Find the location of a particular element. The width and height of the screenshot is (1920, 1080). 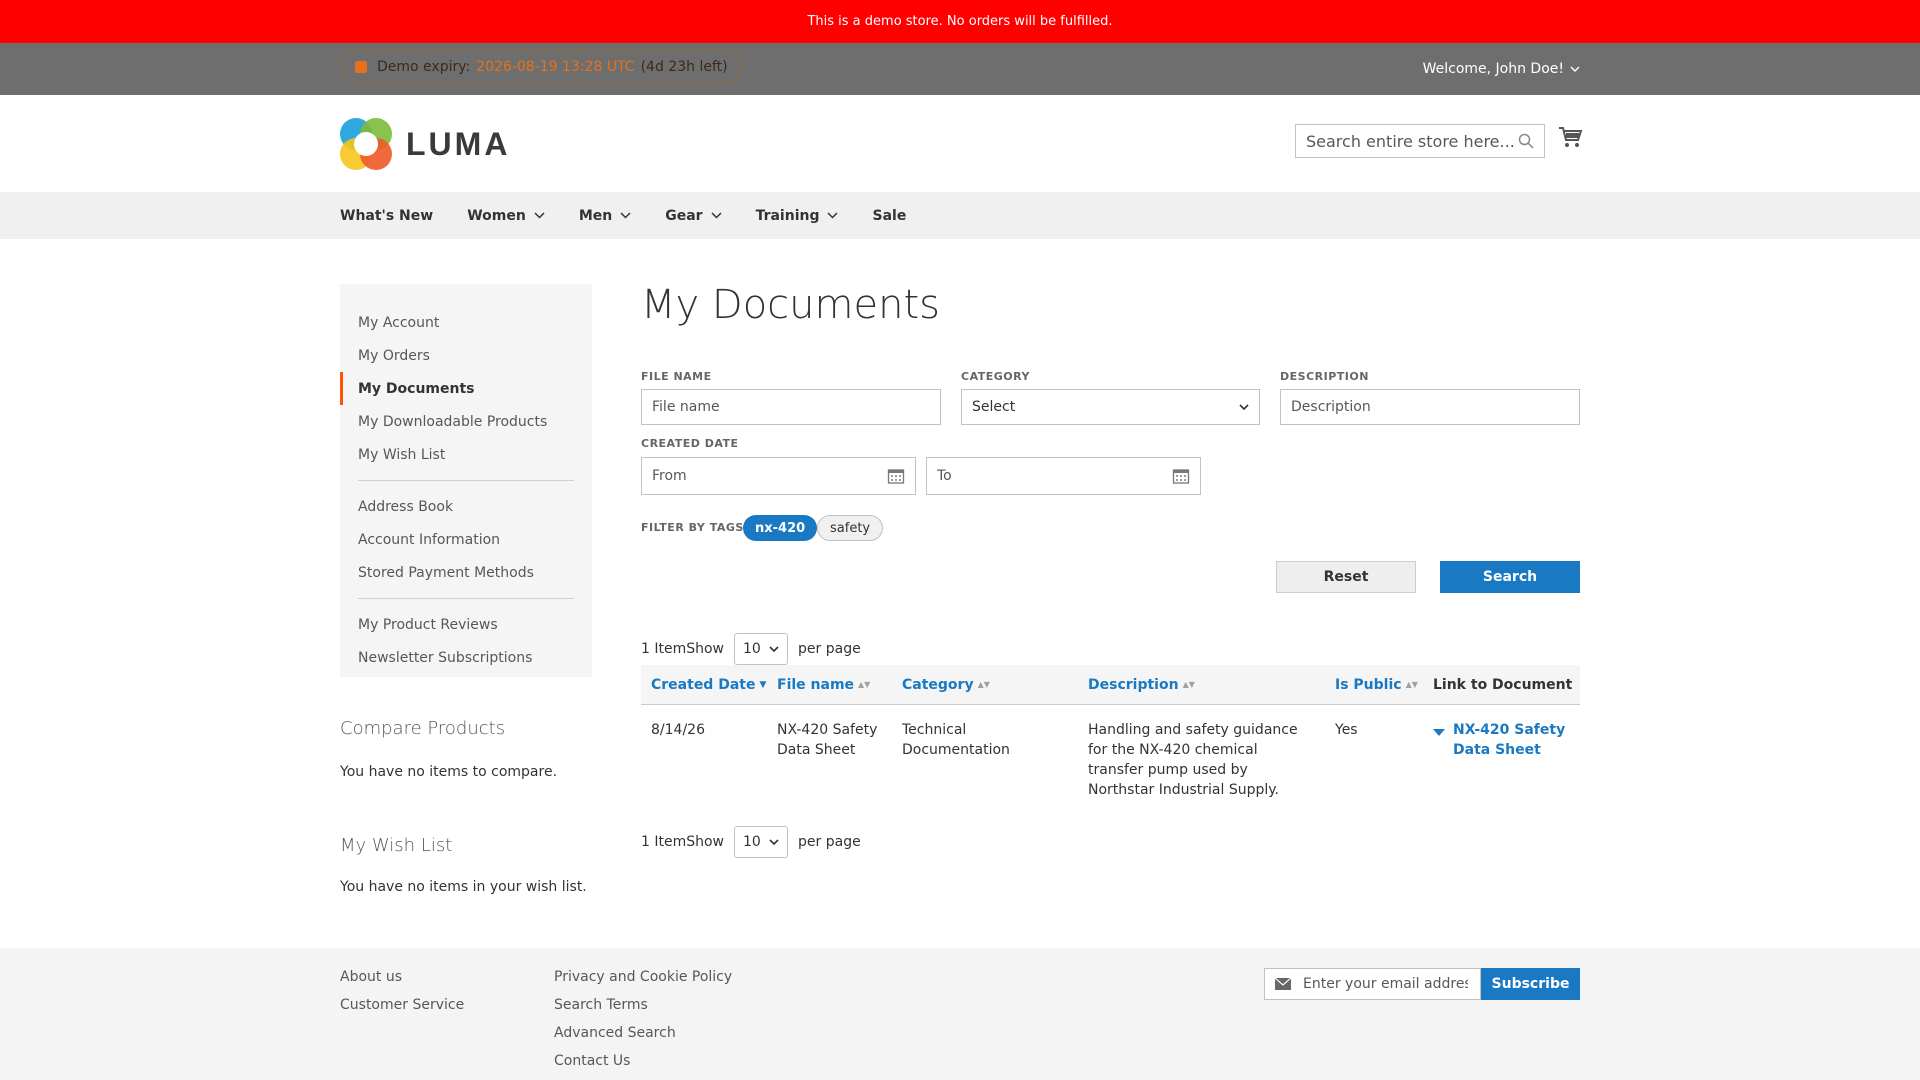

description-input is located at coordinates (1430, 407).